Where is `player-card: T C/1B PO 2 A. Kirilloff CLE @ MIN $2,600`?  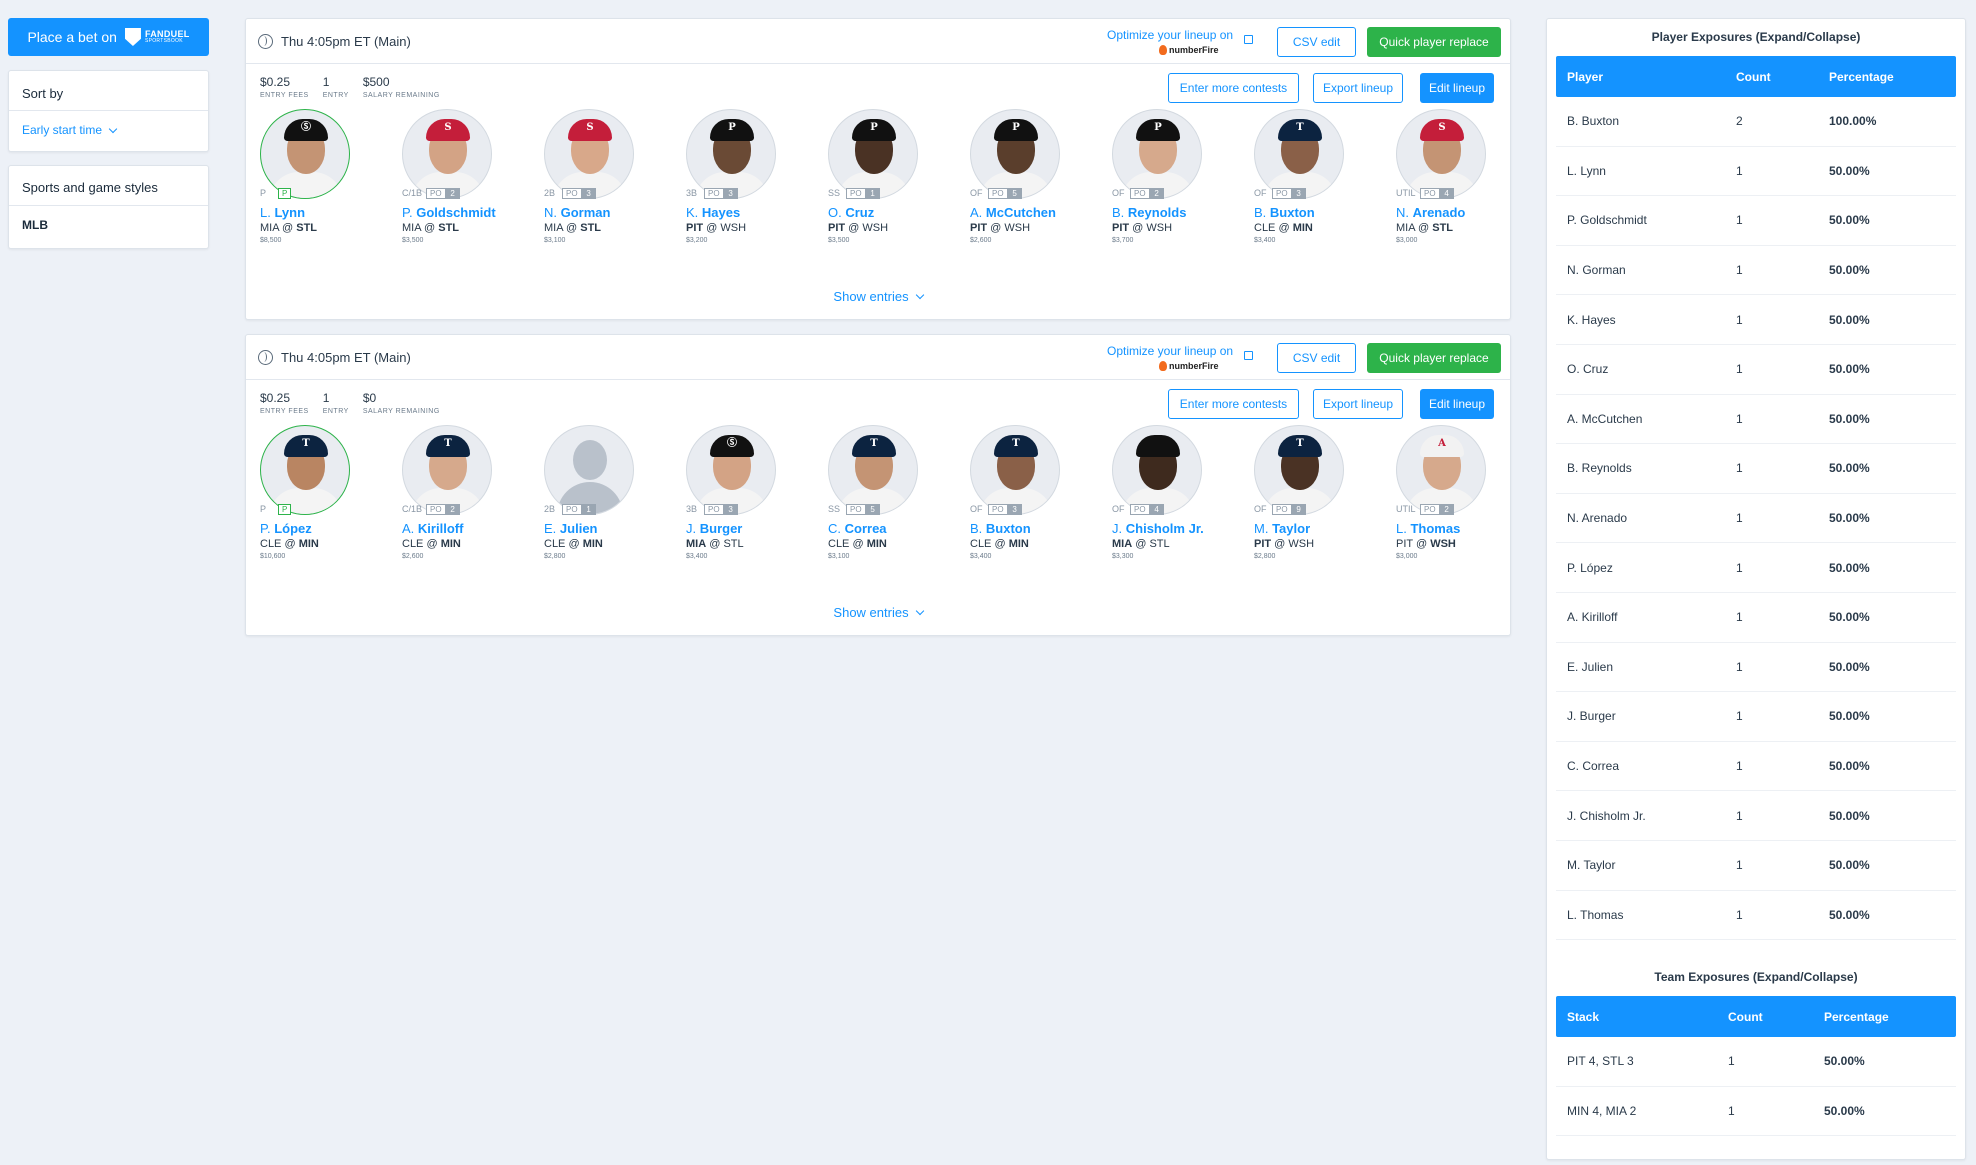 player-card: T C/1B PO 2 A. Kirilloff CLE @ MIN $2,600 is located at coordinates (473, 492).